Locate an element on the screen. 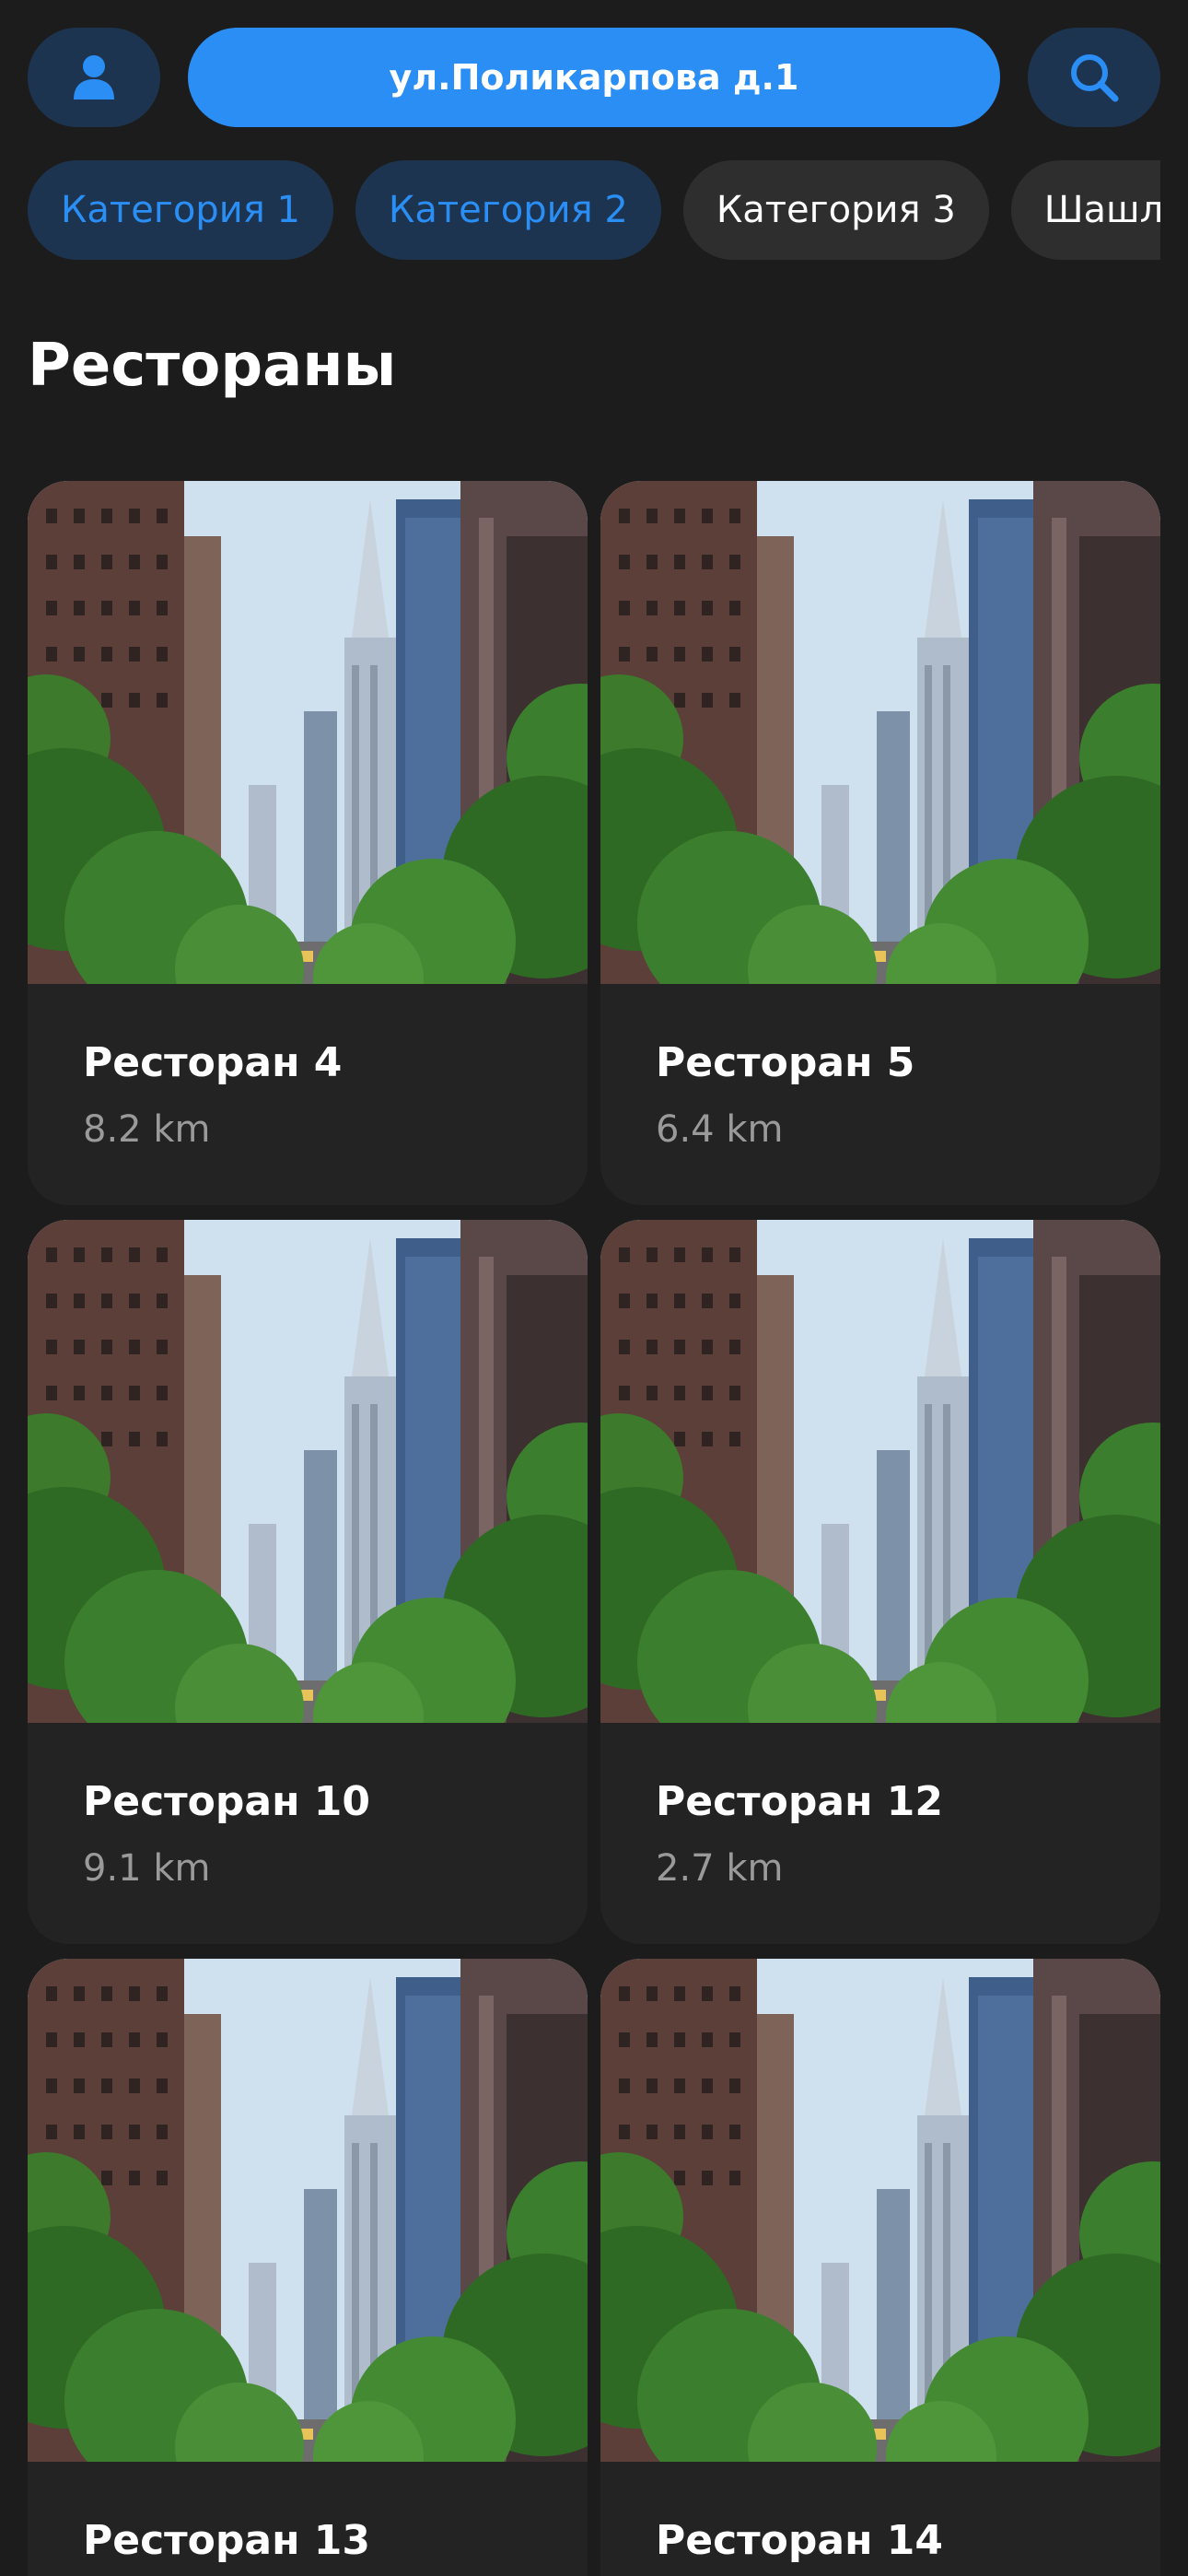 This screenshot has height=2576, width=1188. category-chip-label: Шашлы is located at coordinates (1101, 210).